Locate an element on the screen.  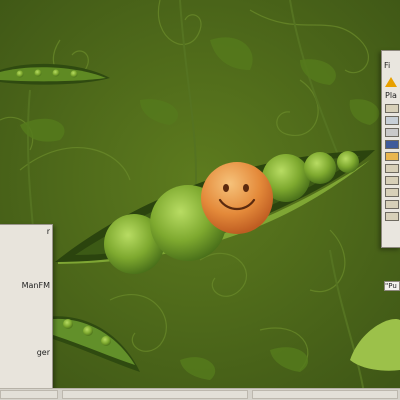
warning-icon is located at coordinates (391, 82).